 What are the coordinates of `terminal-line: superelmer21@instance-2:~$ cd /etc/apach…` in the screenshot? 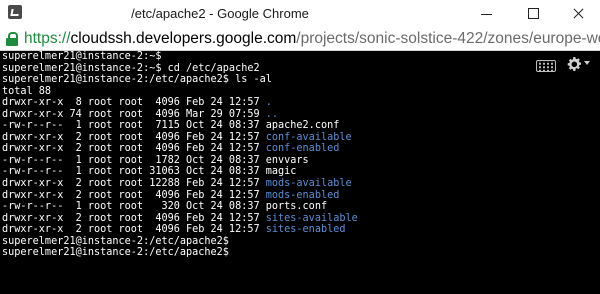 It's located at (131, 68).